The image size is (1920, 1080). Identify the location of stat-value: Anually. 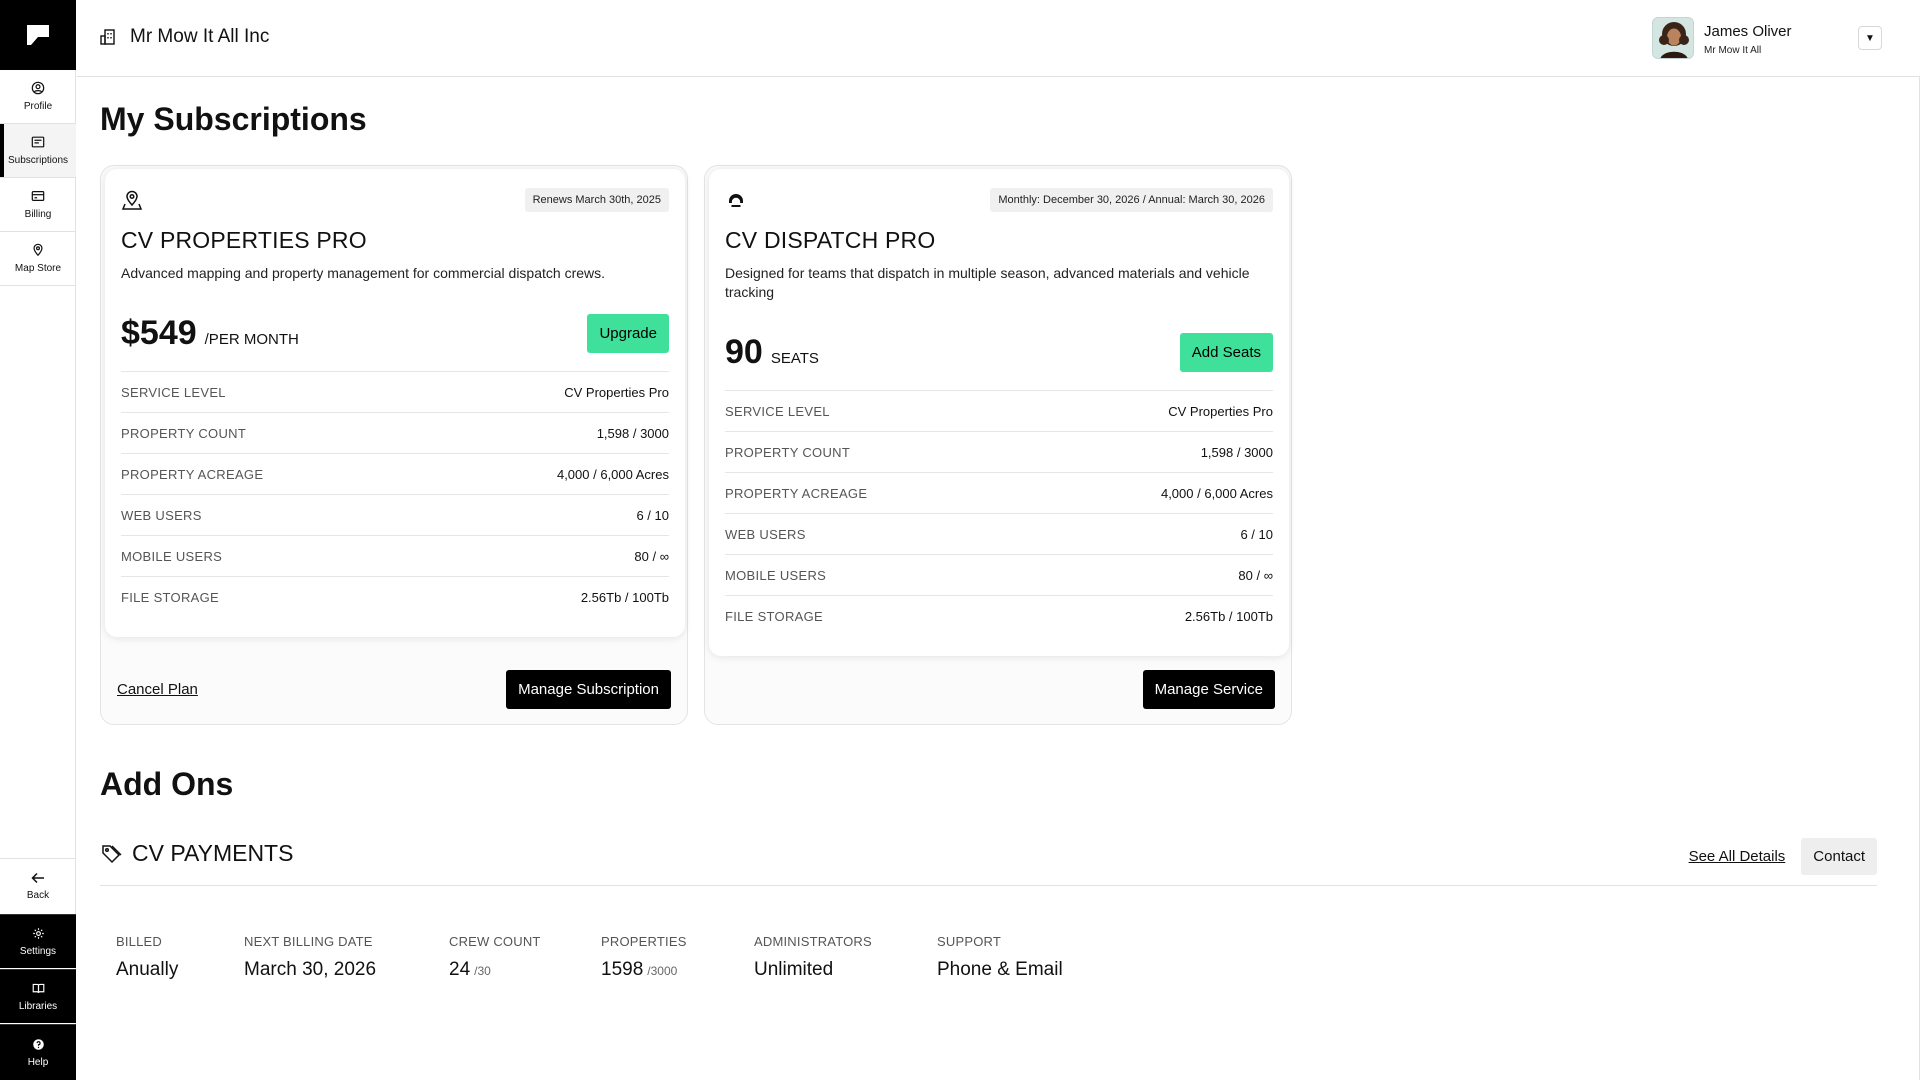
(147, 969).